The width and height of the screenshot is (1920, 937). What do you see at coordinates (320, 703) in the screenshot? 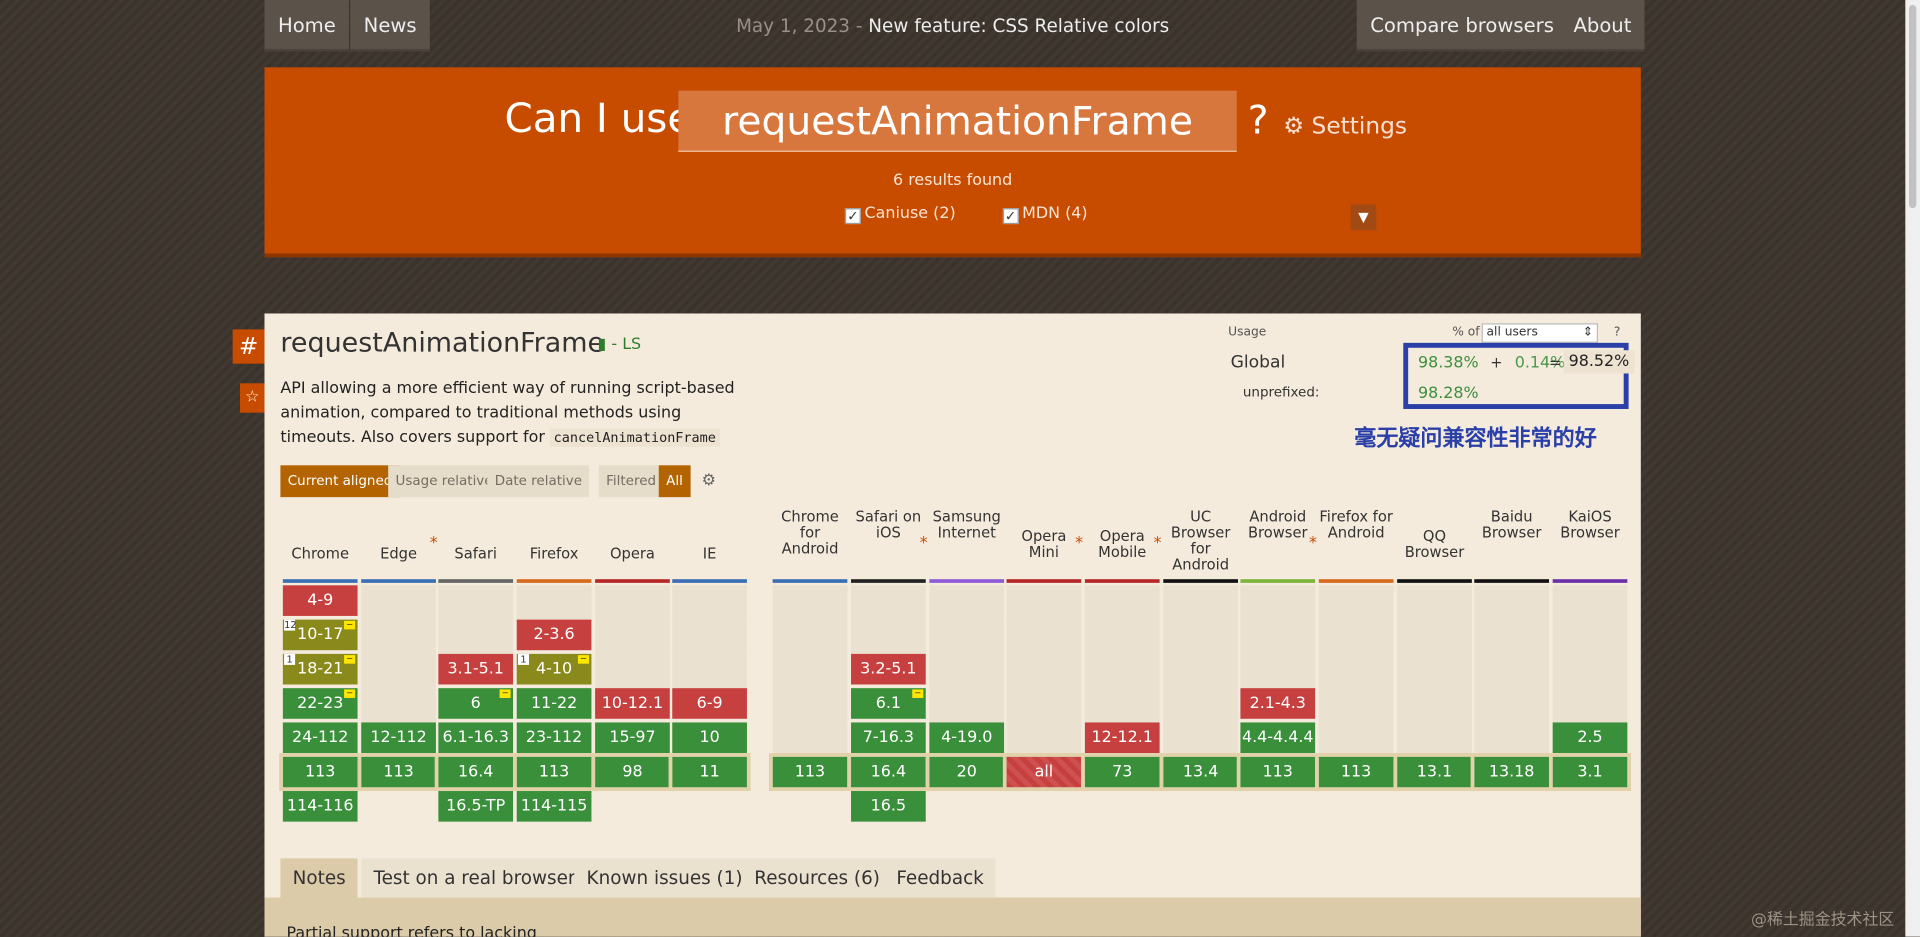
I see `support-cell: 22-23−` at bounding box center [320, 703].